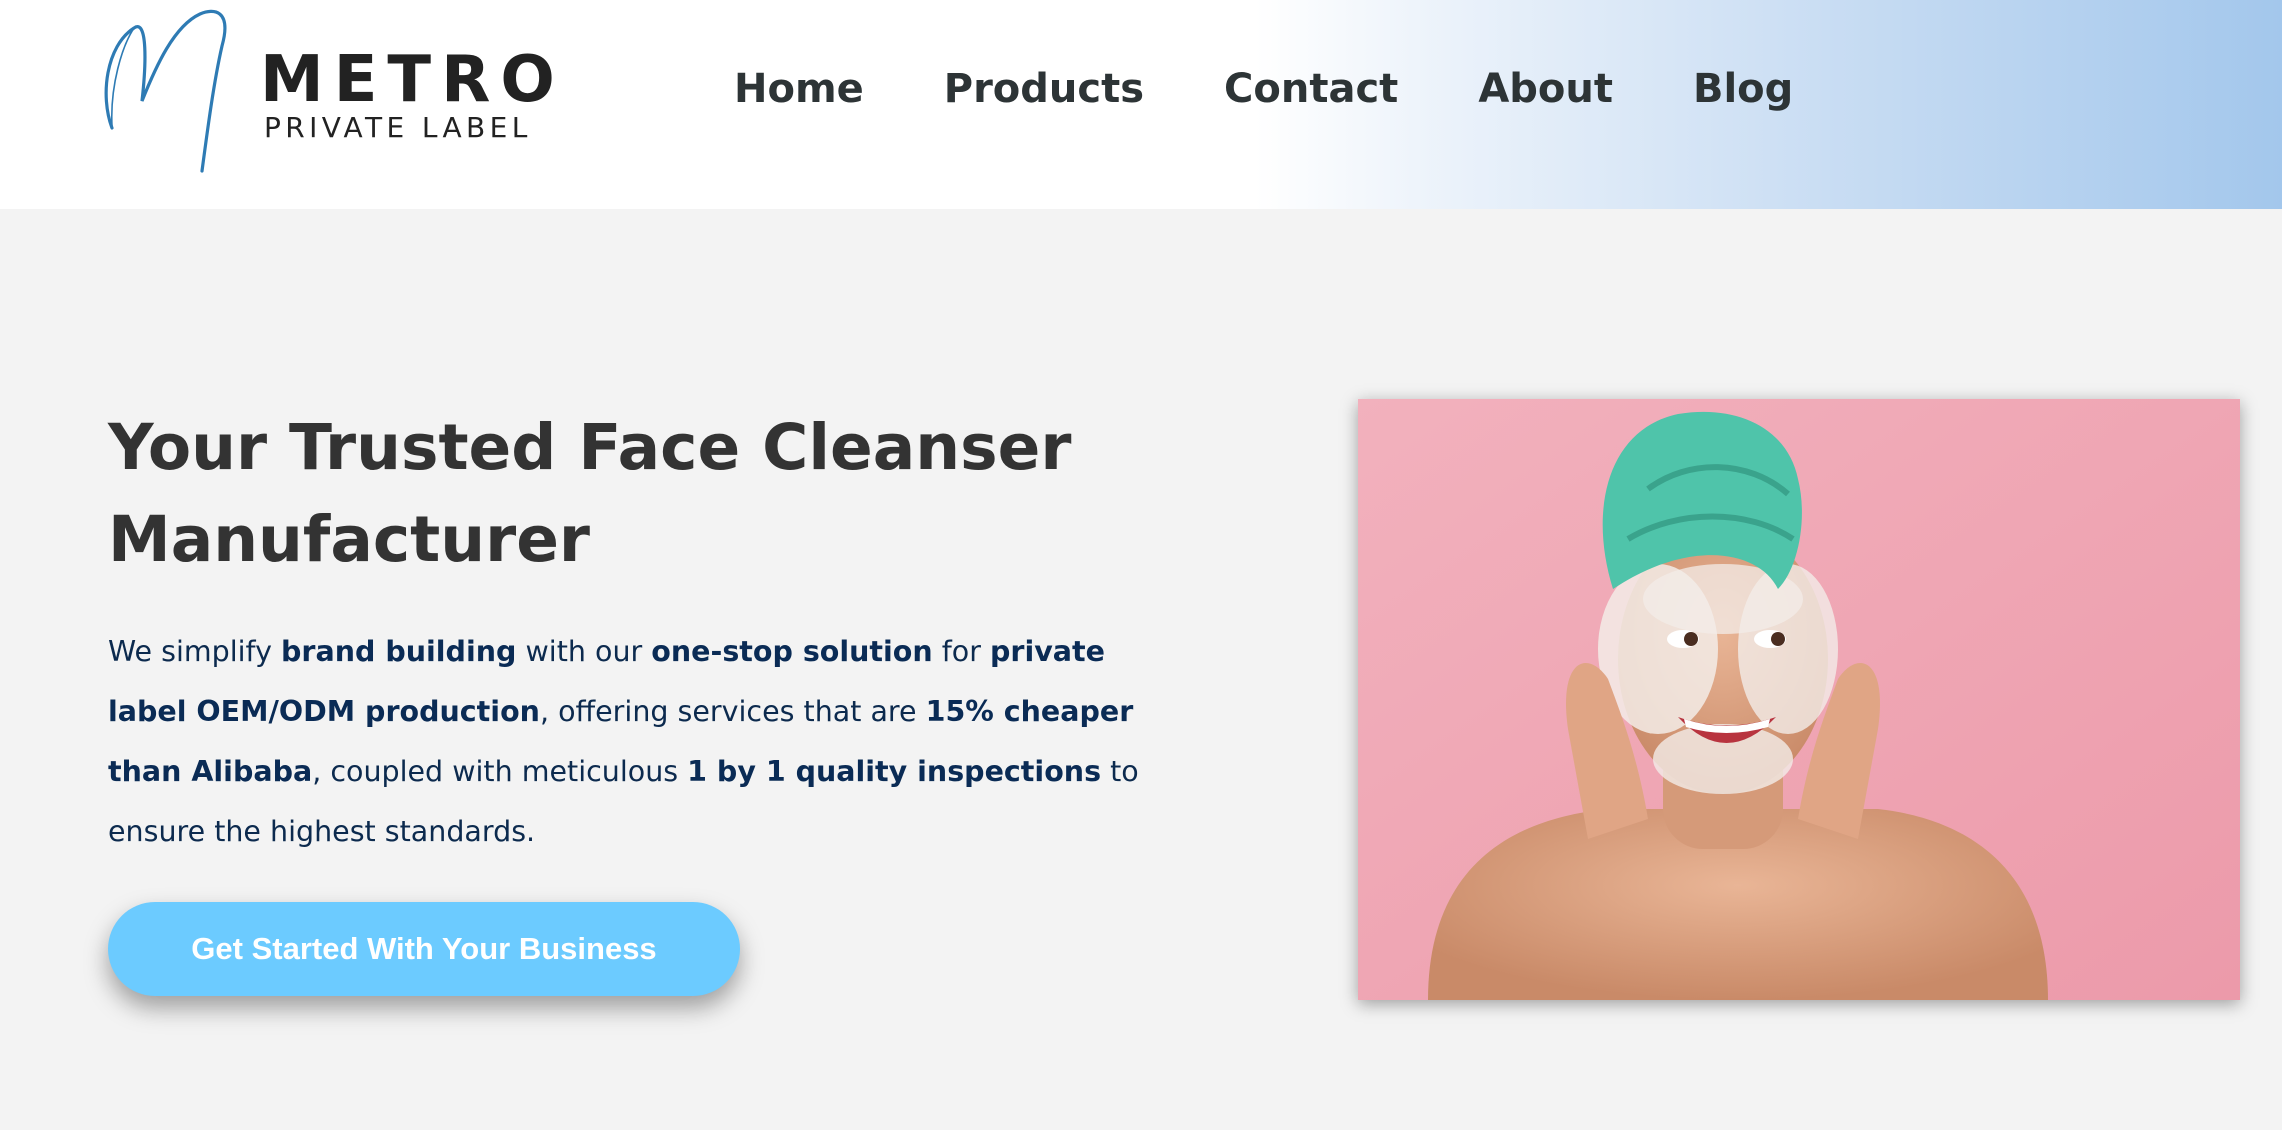 The image size is (2282, 1130). I want to click on site-logo: METRO PRIVATE LABEL, so click(329, 91).